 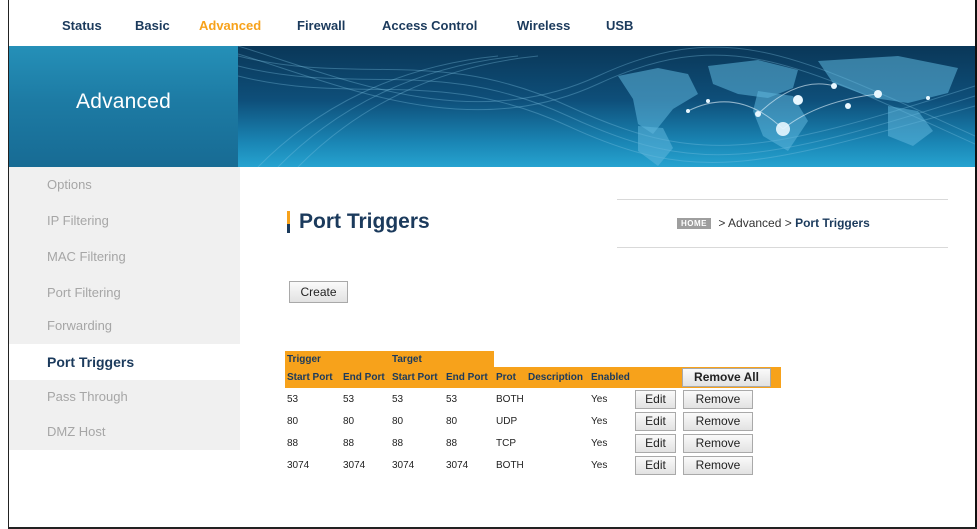 What do you see at coordinates (230, 25) in the screenshot?
I see `nav-advanced: Advanced` at bounding box center [230, 25].